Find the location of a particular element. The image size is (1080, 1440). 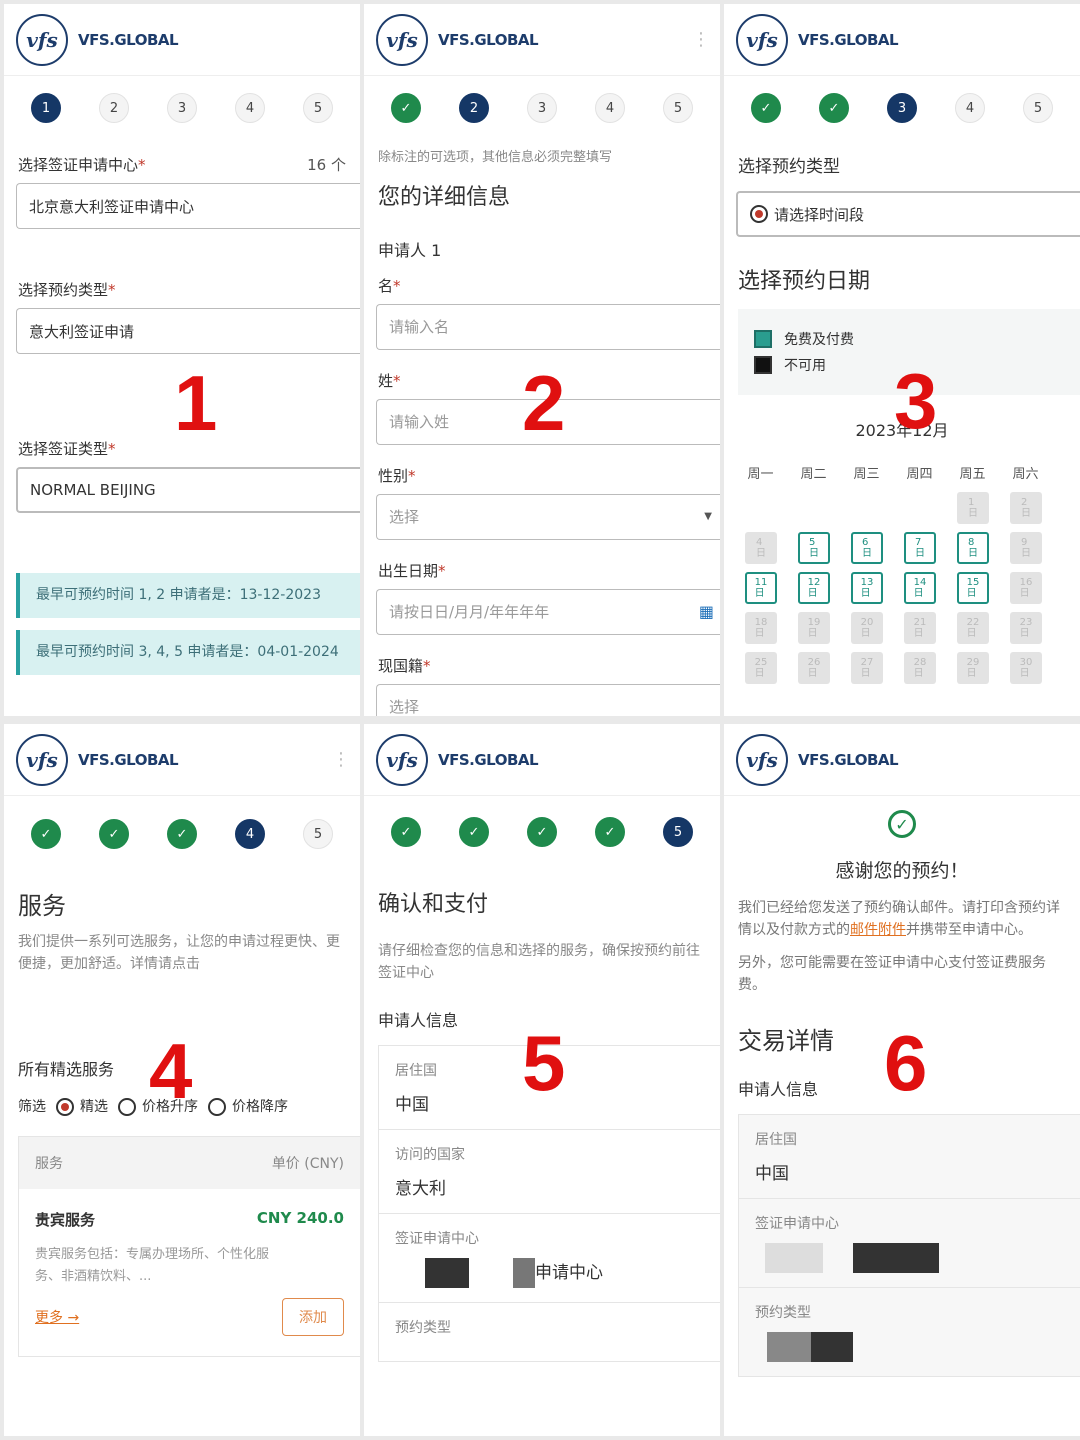

center-label-row: 选择签证申请中心* 16 个 is located at coordinates (182, 164).